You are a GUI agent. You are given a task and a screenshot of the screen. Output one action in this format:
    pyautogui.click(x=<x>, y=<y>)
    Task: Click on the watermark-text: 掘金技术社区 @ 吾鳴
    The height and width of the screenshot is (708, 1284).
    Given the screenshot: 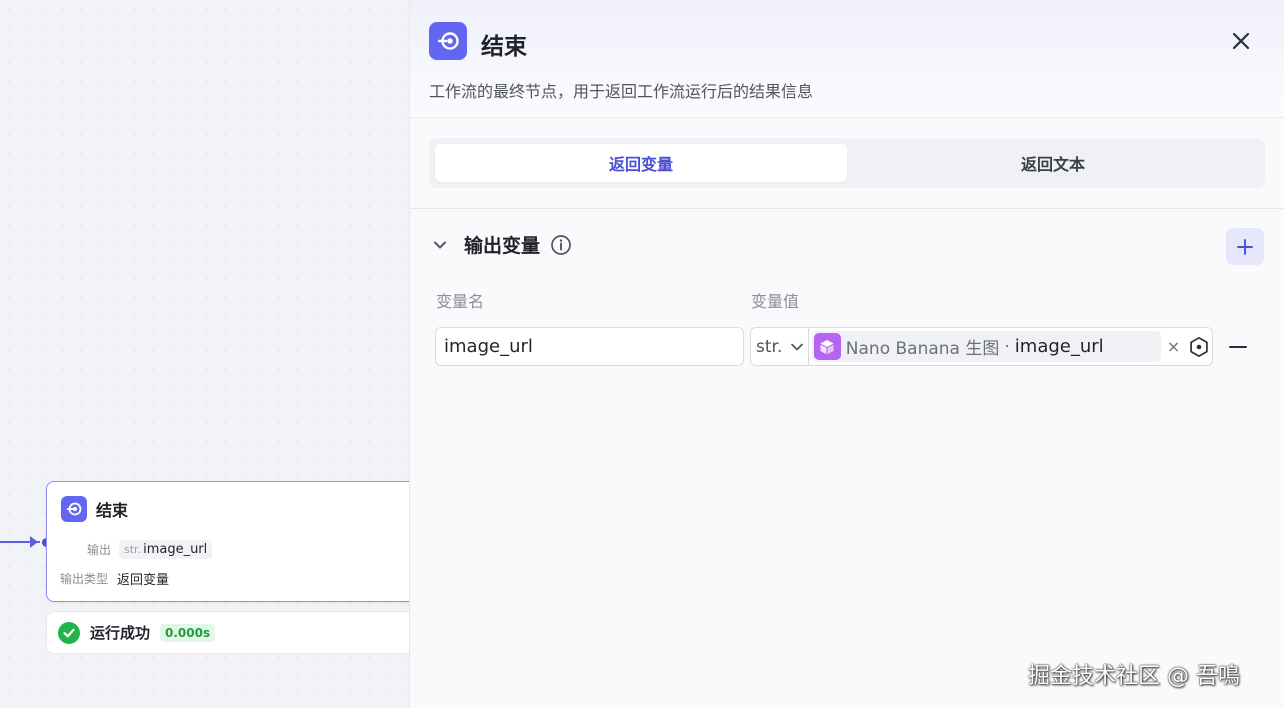 What is the action you would take?
    pyautogui.click(x=1134, y=676)
    